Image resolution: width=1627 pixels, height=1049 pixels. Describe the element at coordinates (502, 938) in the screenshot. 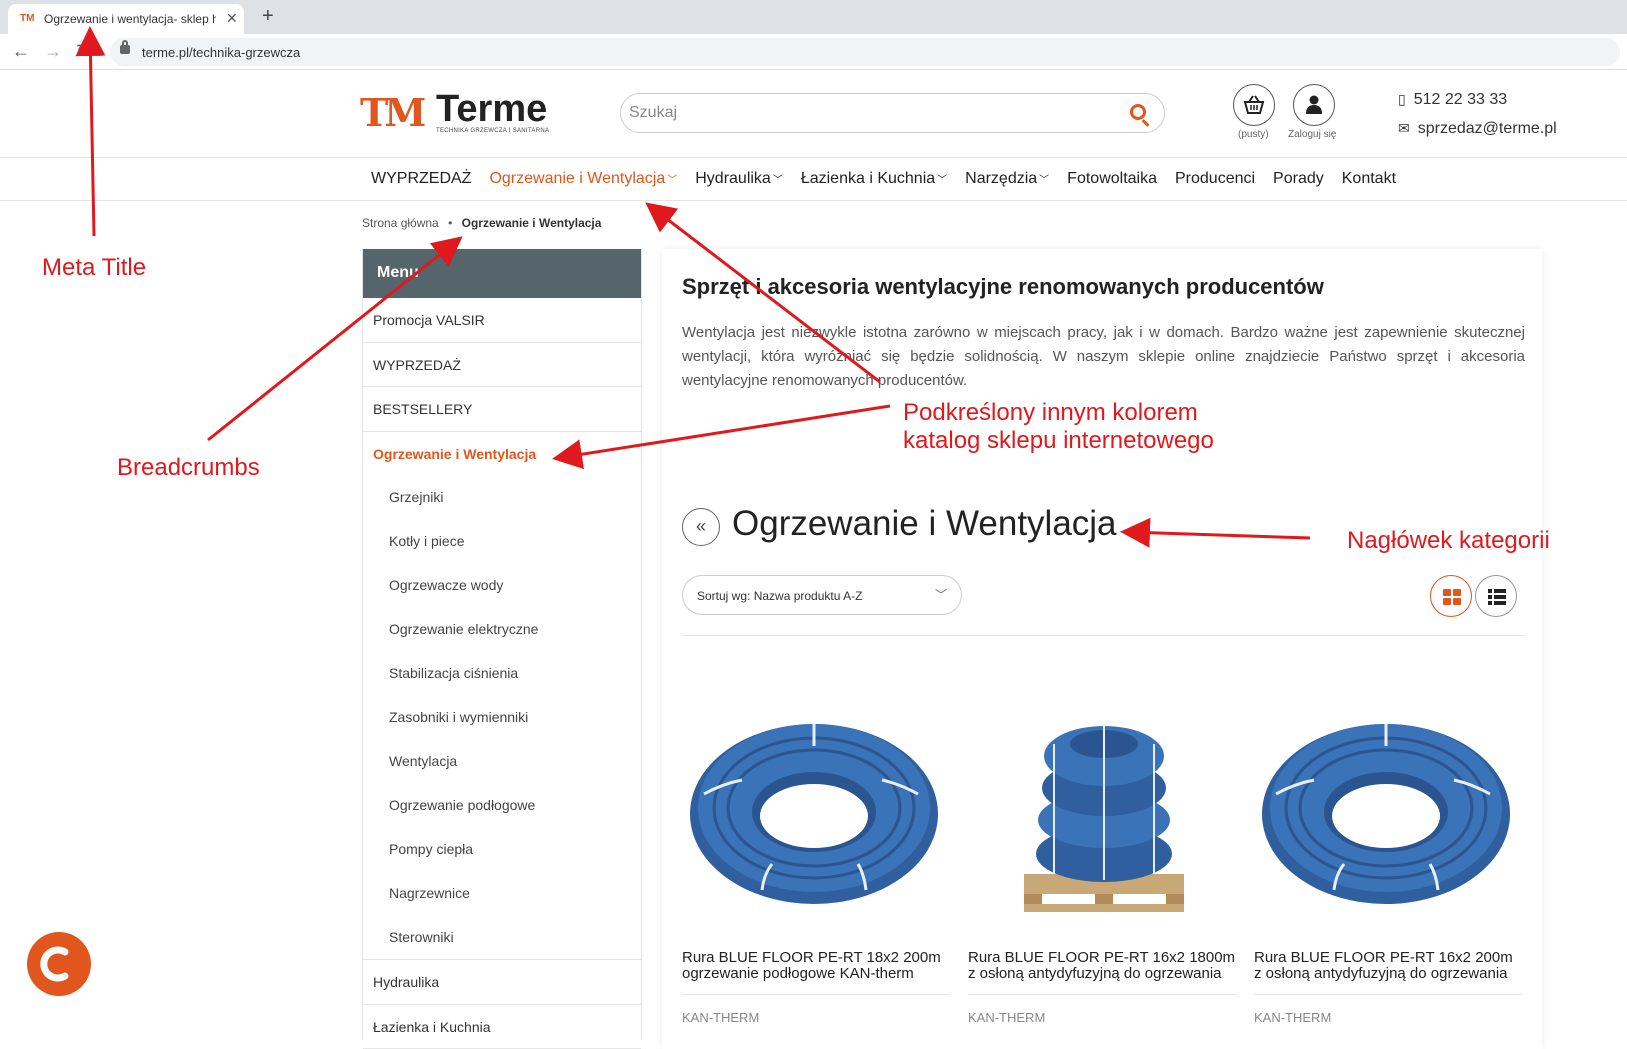

I see `sidebar-subitem: Sterowniki` at that location.